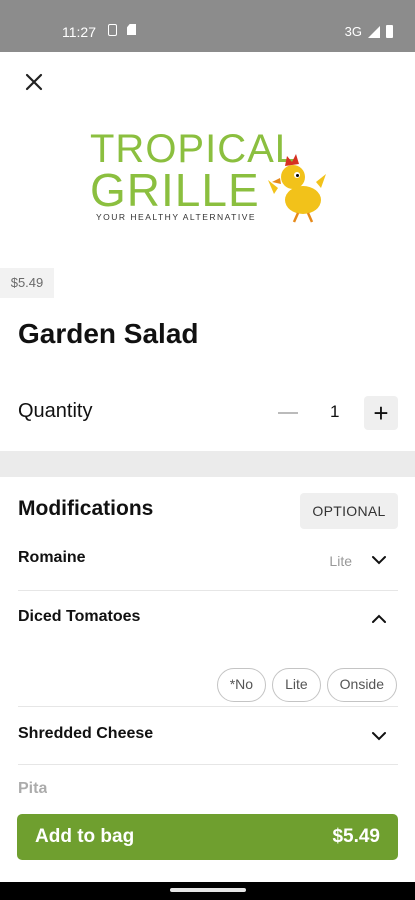 The image size is (415, 900). What do you see at coordinates (131, 29) in the screenshot?
I see `sd-card-icon` at bounding box center [131, 29].